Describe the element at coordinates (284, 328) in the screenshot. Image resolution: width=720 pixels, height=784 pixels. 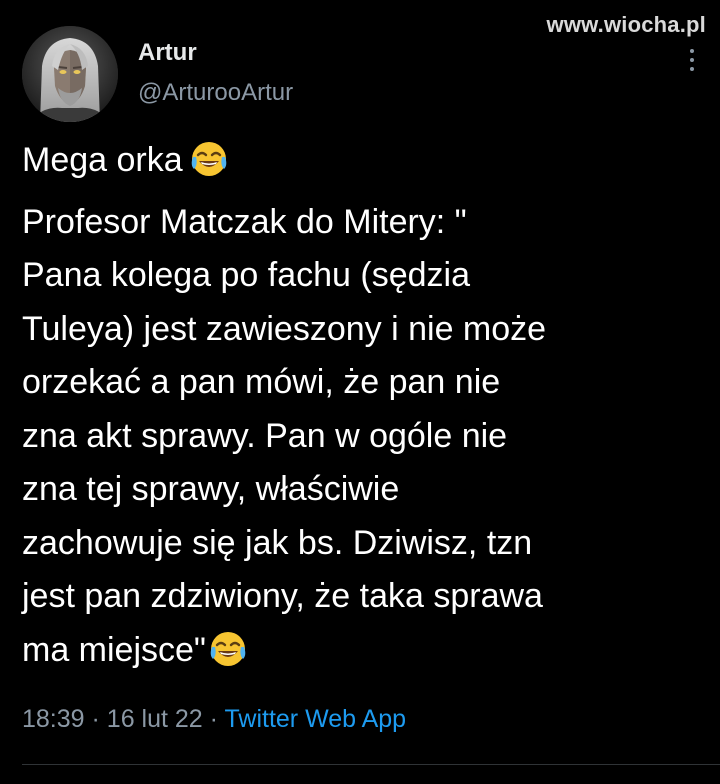
I see `tweet-line: Tuleya) jest zawieszony i nie może` at that location.